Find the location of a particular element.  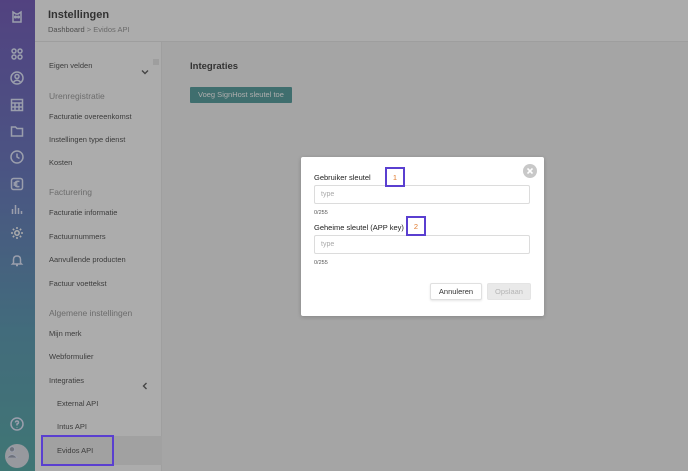

annotation-marker-1: 1 is located at coordinates (395, 177).